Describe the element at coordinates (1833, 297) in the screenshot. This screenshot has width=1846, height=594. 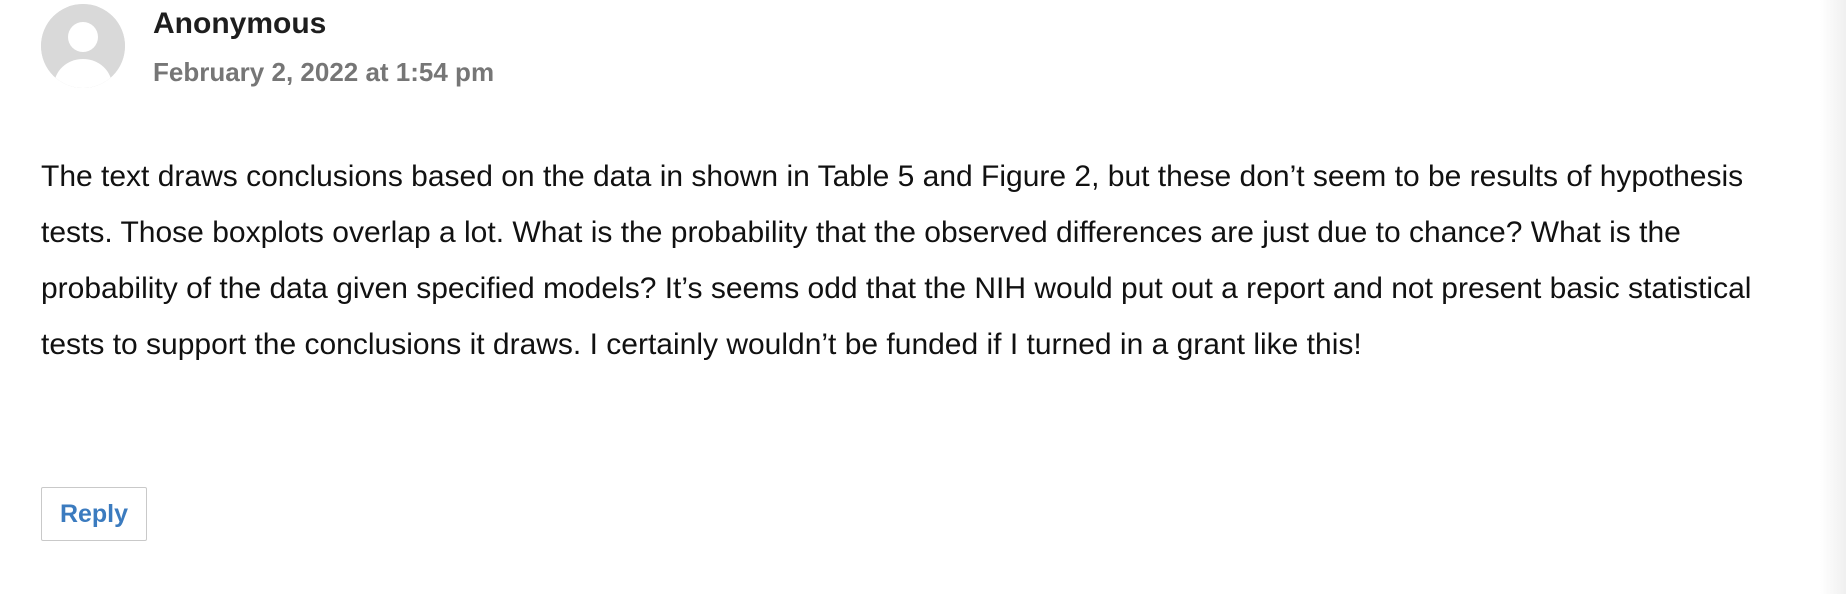
I see `page-edge-shadow` at that location.